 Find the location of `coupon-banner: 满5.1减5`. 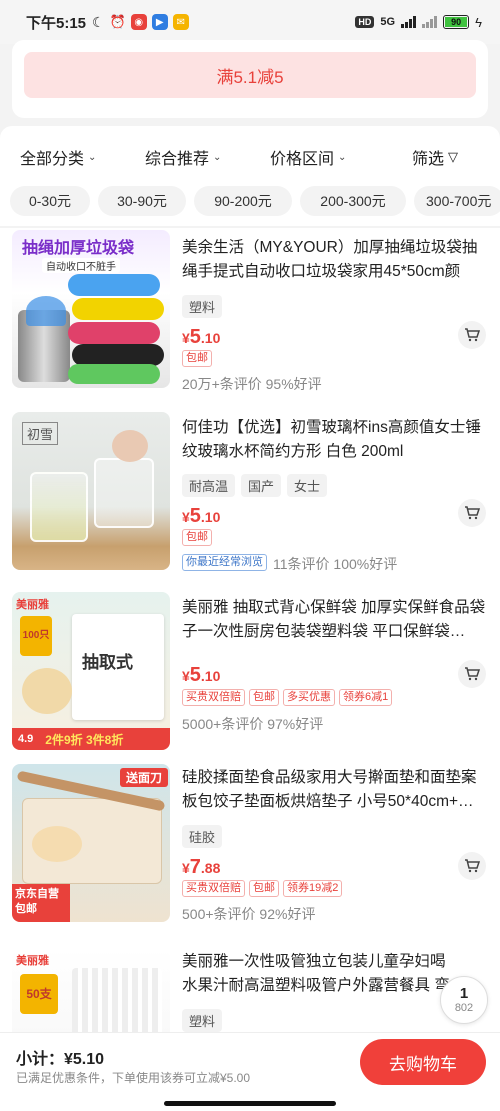

coupon-banner: 满5.1减5 is located at coordinates (250, 75).